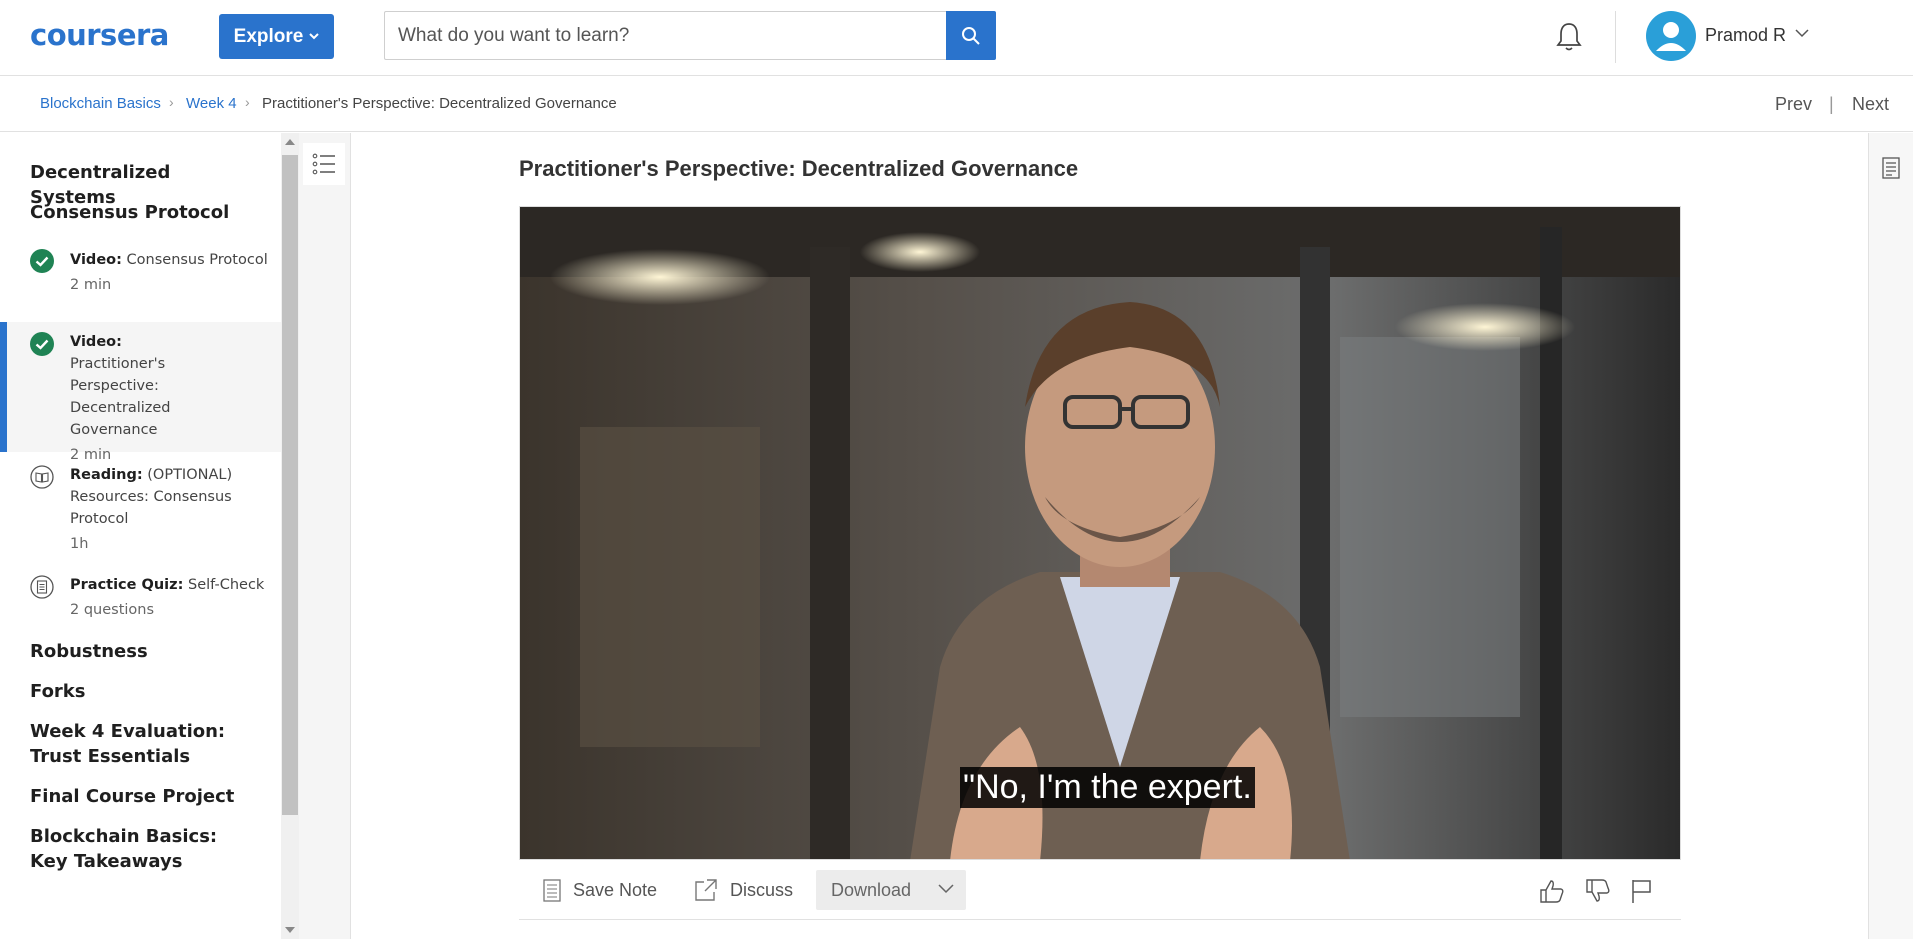  What do you see at coordinates (99, 35) in the screenshot?
I see `coursera-logo: coursera` at bounding box center [99, 35].